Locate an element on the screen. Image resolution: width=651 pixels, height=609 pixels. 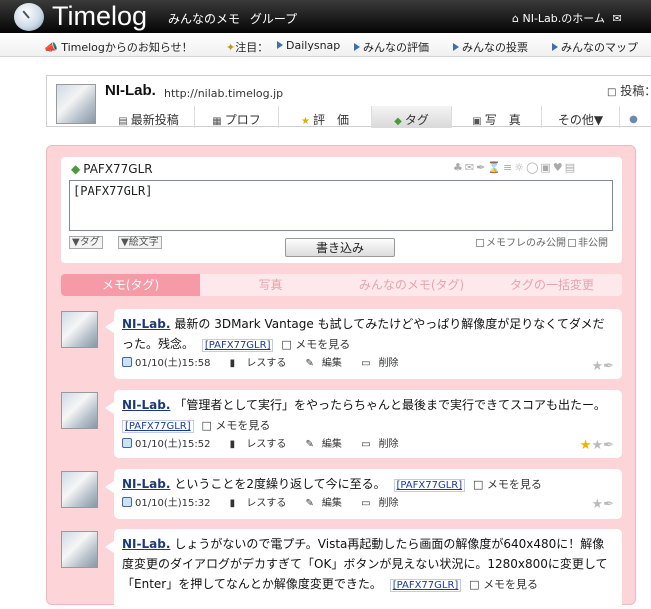
submit-button: 書き込み is located at coordinates (340, 247).